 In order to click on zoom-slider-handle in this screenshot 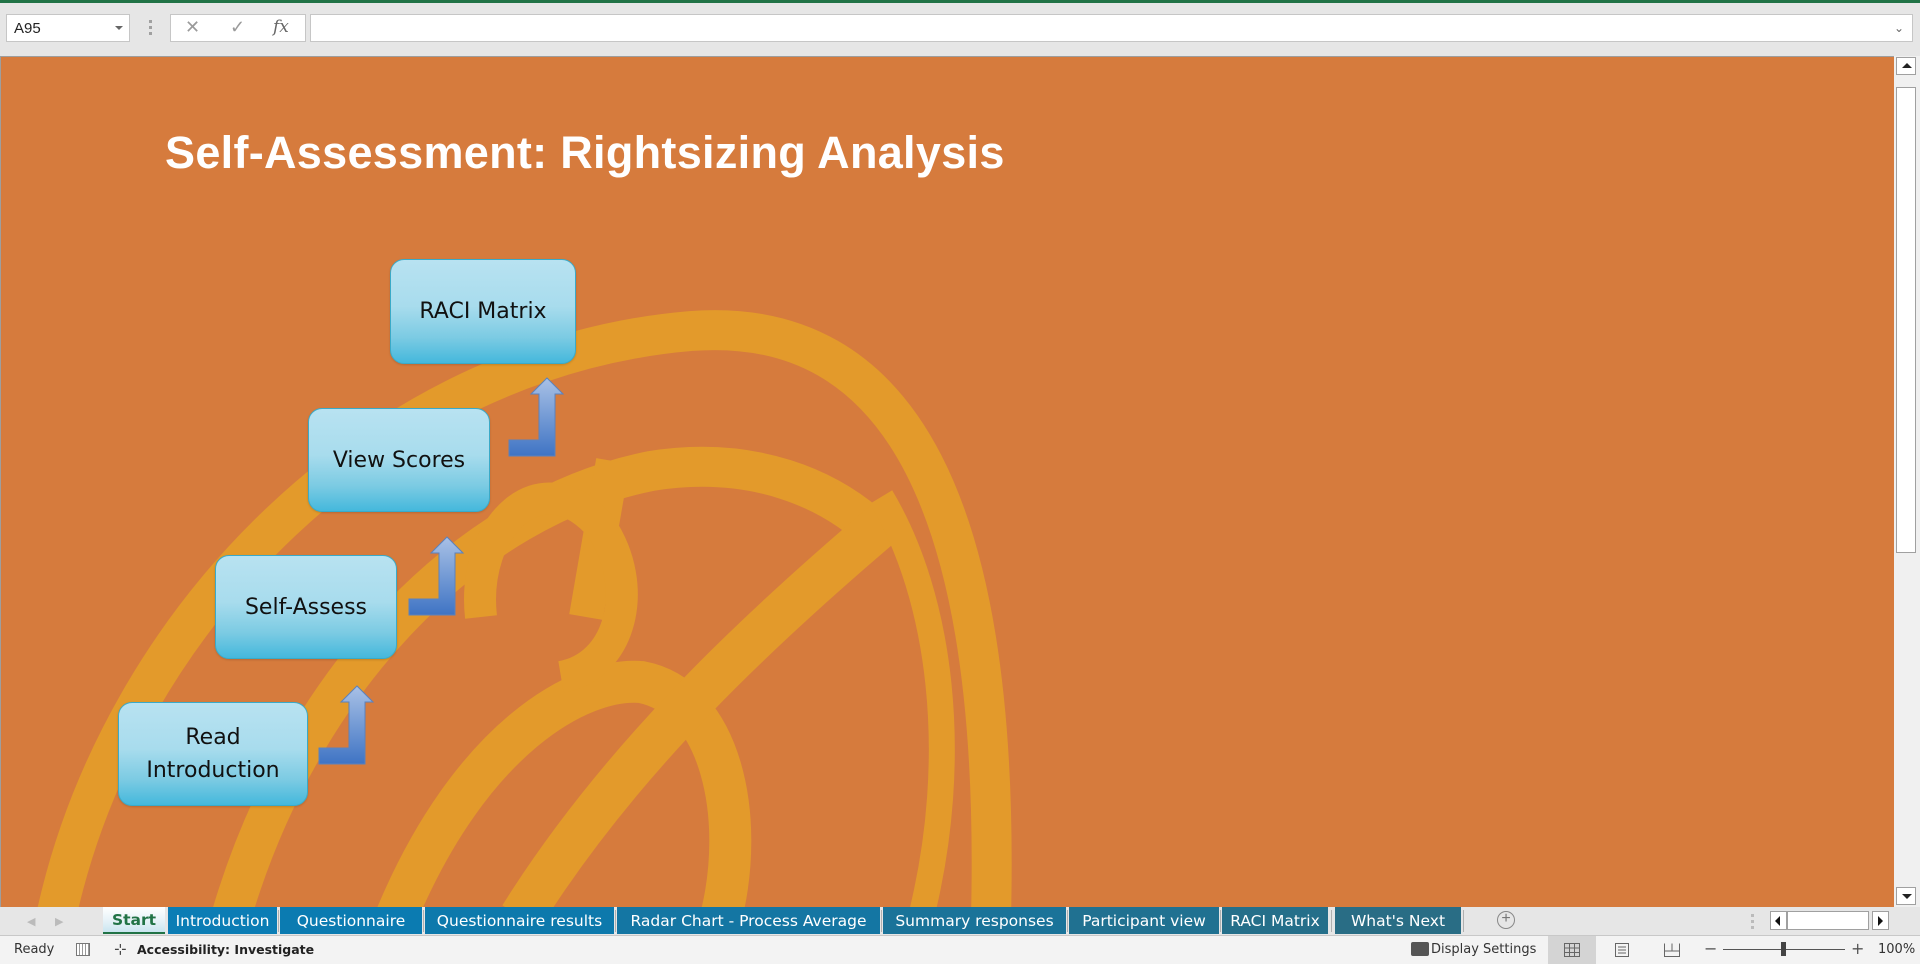, I will do `click(1783, 949)`.